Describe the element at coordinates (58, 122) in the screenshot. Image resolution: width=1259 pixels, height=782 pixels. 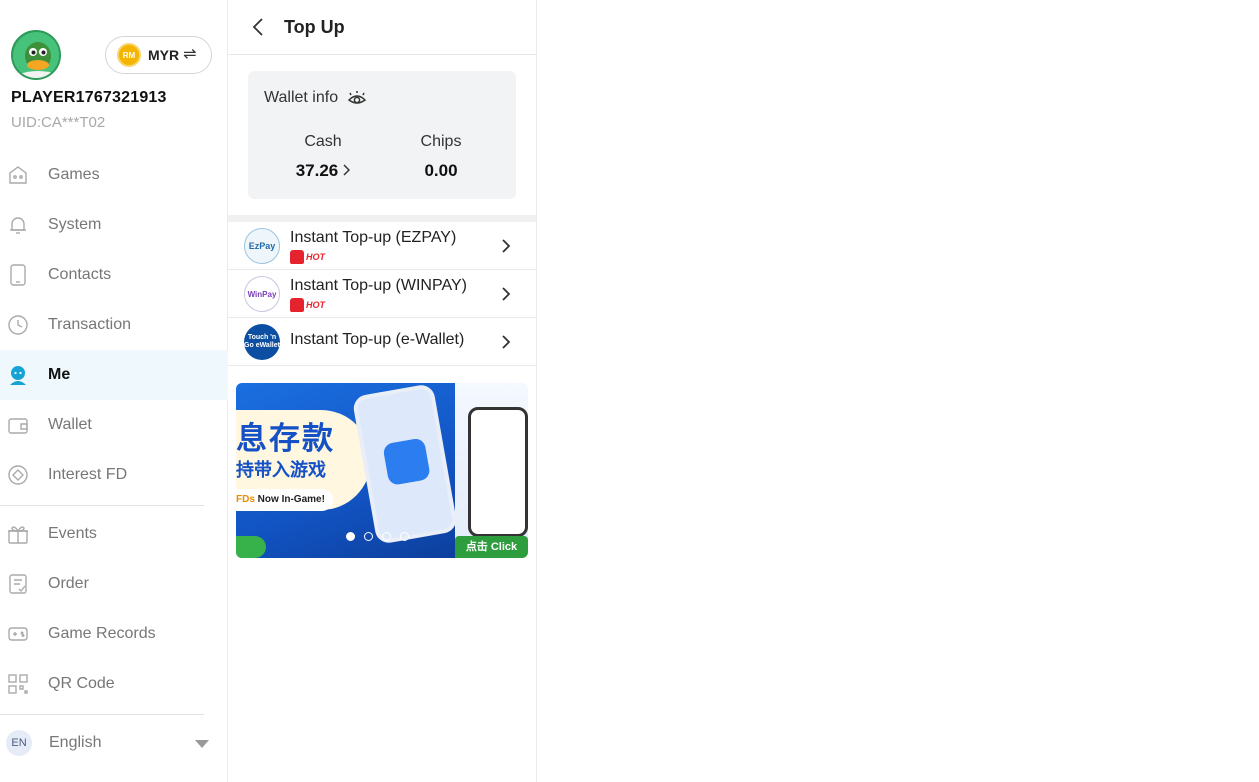
I see `player-uid: UID:CA***T02` at that location.